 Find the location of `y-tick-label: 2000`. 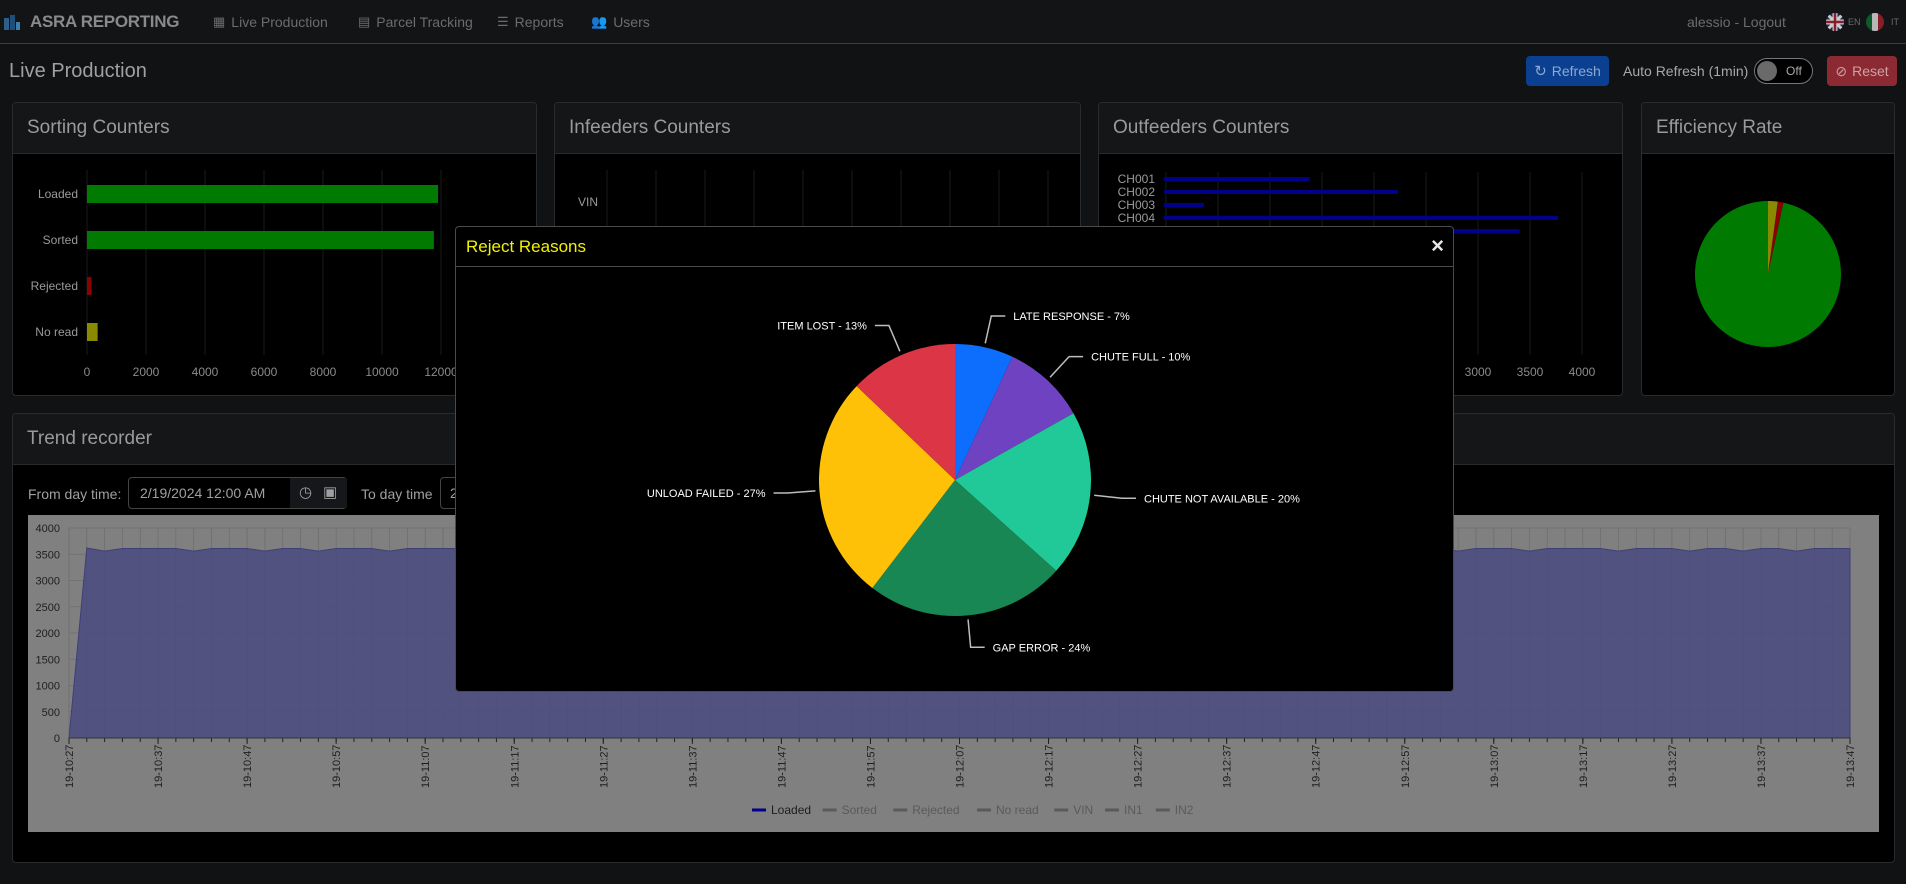

y-tick-label: 2000 is located at coordinates (48, 634).